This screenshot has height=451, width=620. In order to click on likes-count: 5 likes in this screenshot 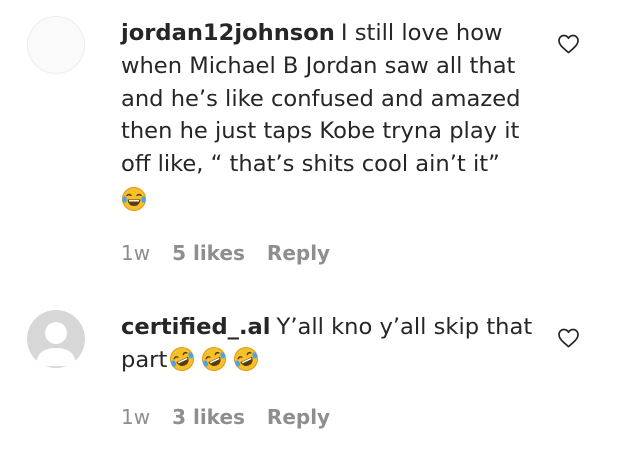, I will do `click(208, 253)`.